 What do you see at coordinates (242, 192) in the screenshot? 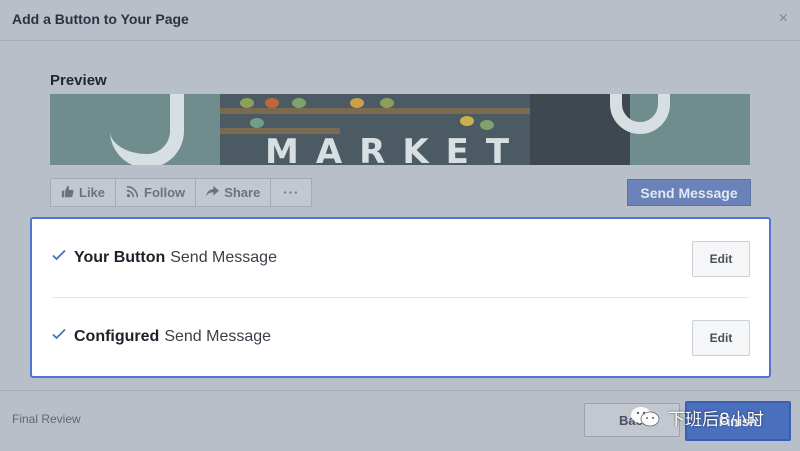
I see `share-label: Share` at bounding box center [242, 192].